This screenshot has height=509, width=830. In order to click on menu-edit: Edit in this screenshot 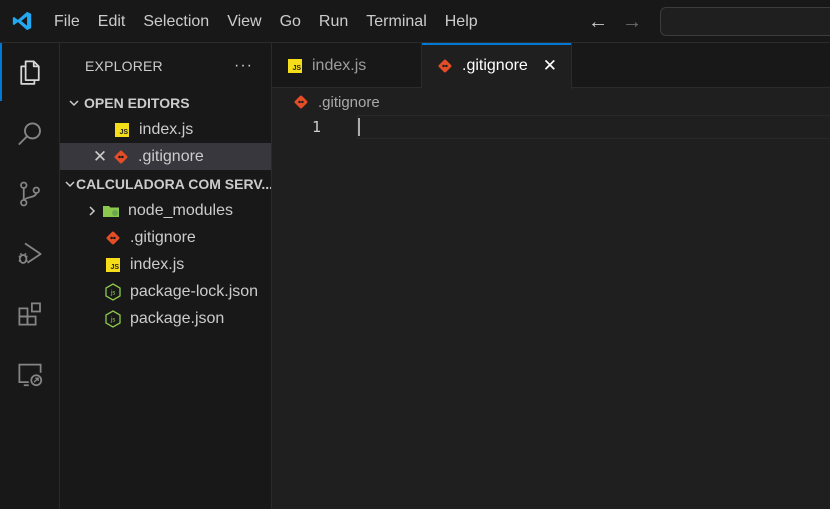, I will do `click(112, 21)`.